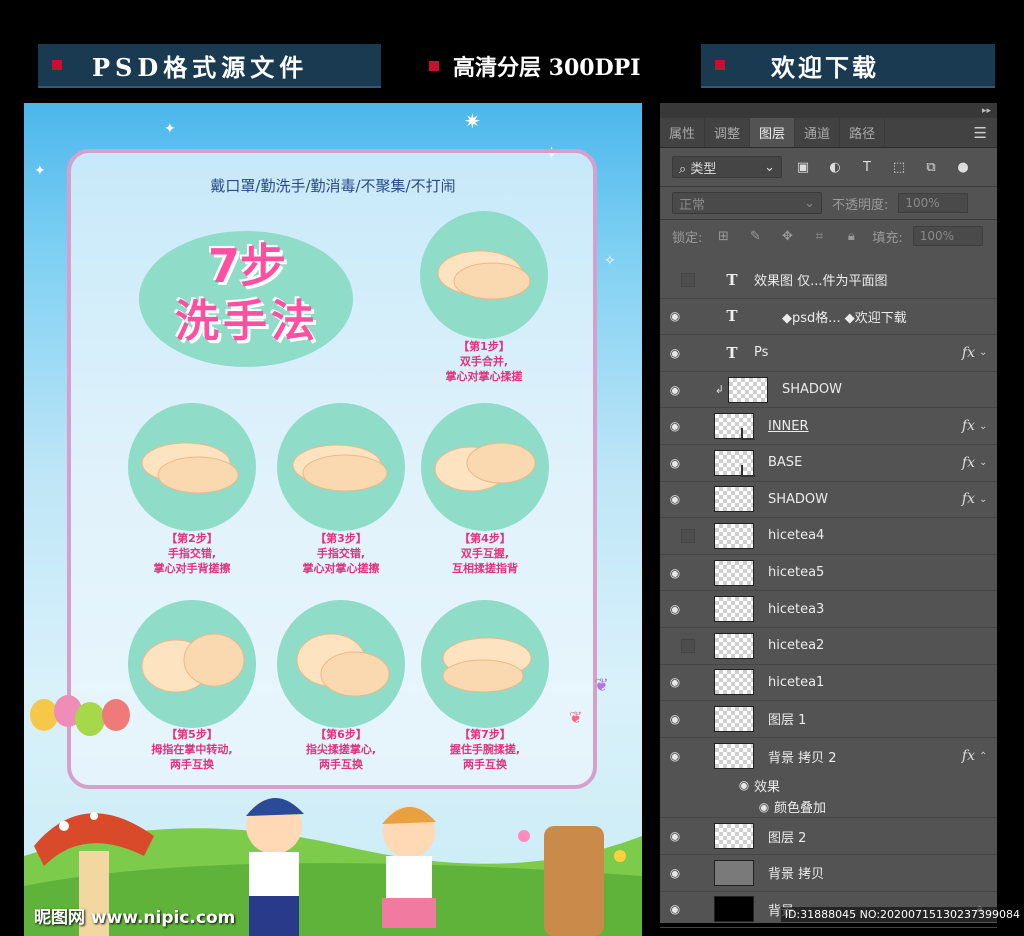 The height and width of the screenshot is (936, 1024). Describe the element at coordinates (828, 683) in the screenshot. I see `layer-row: ◉ hicetea1` at that location.